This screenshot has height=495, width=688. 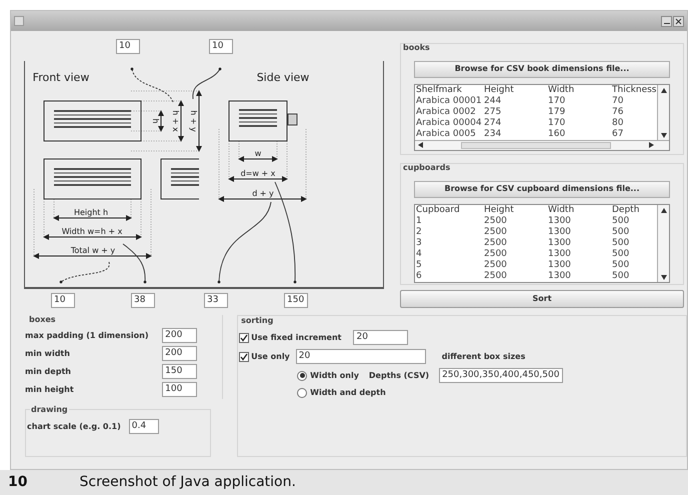 What do you see at coordinates (617, 123) in the screenshot?
I see `table-cell-text: 80` at bounding box center [617, 123].